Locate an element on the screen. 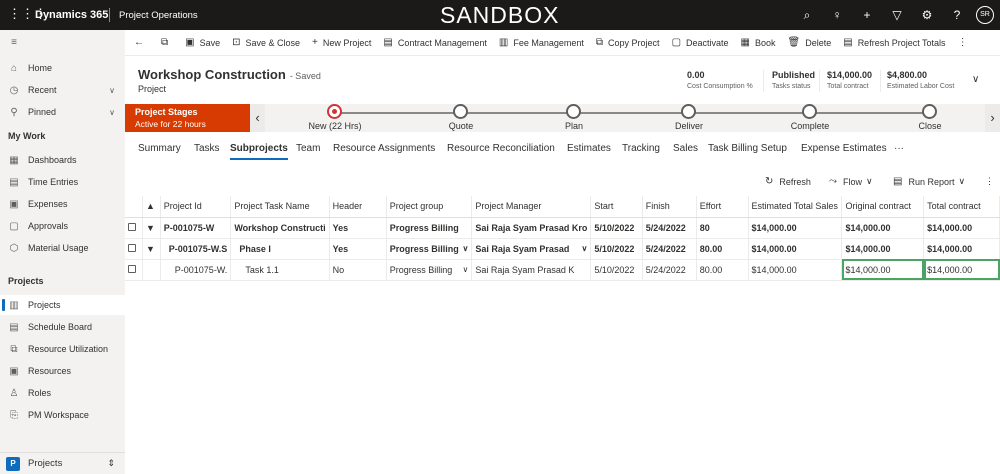 The height and width of the screenshot is (474, 1000). sidebar-item-dashboards: ▦ Dashboards is located at coordinates (62, 160).